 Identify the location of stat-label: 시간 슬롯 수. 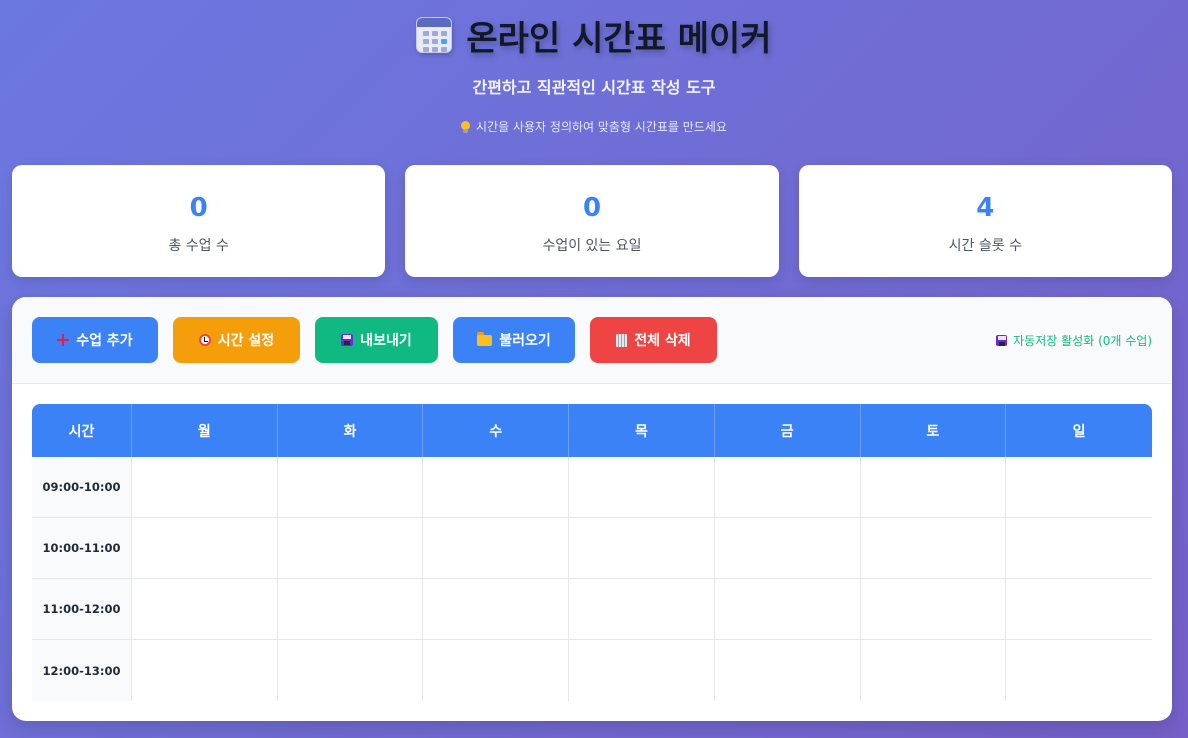
(985, 246).